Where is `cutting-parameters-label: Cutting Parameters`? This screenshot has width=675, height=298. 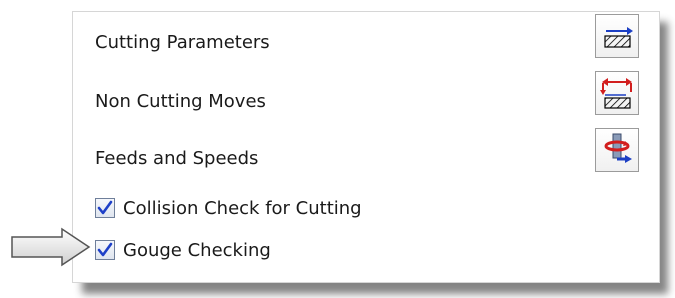
cutting-parameters-label: Cutting Parameters is located at coordinates (182, 42).